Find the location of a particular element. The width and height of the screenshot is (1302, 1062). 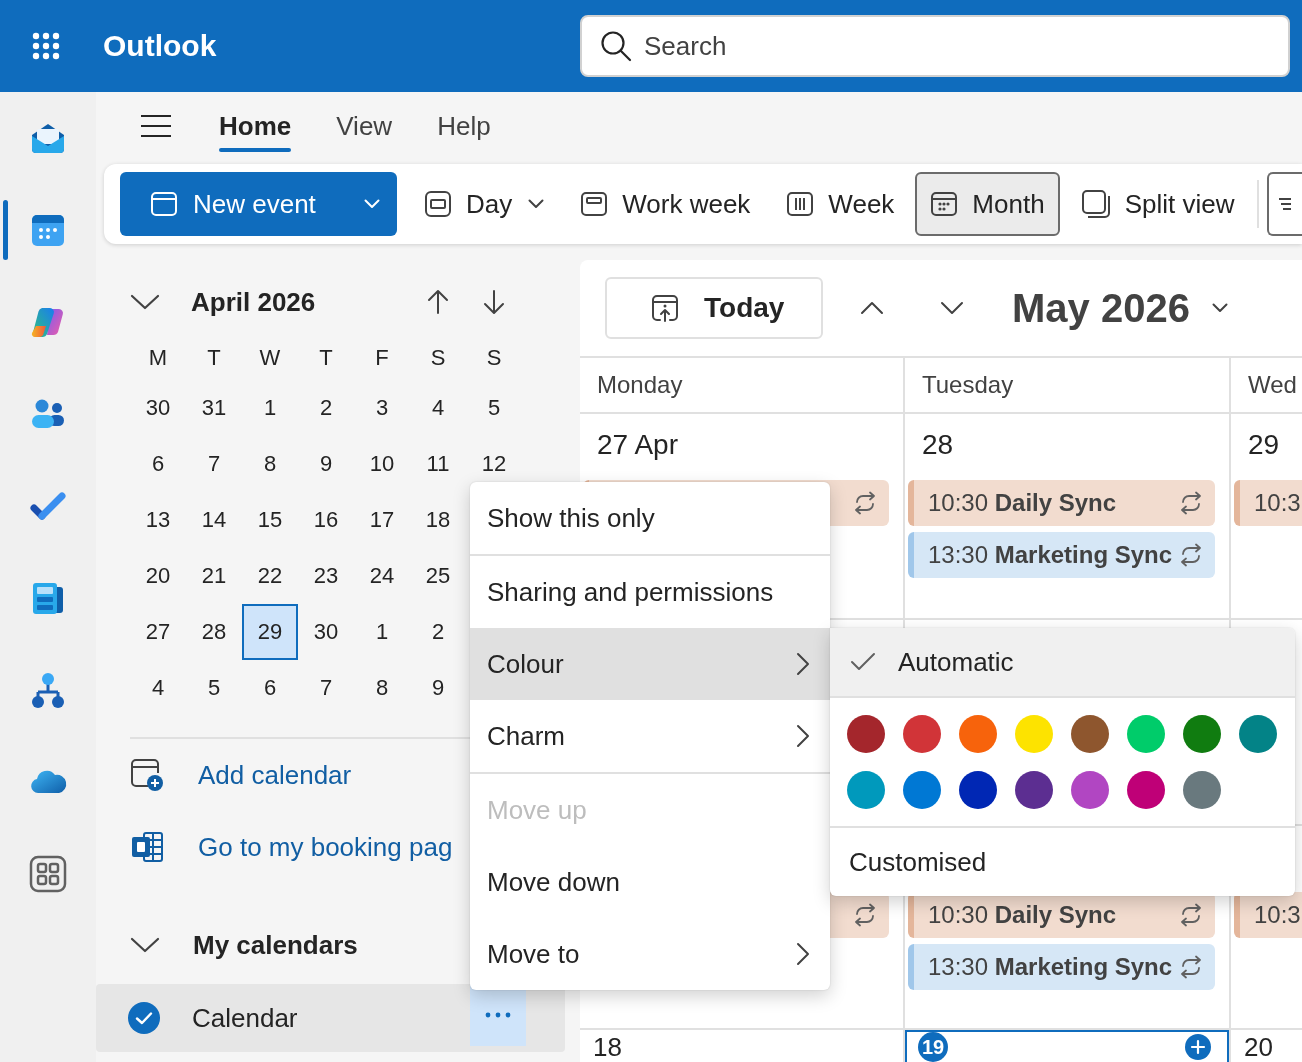

menu-item: Charm is located at coordinates (650, 736).